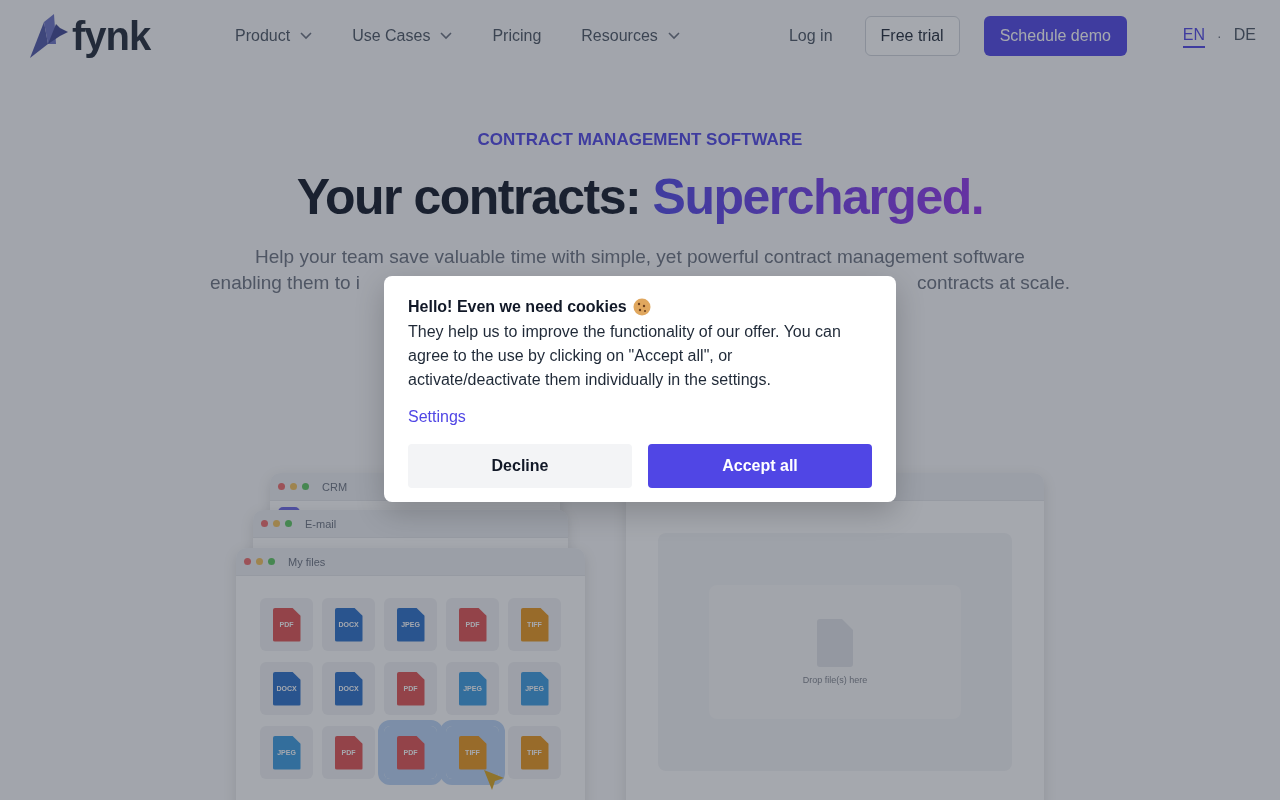  Describe the element at coordinates (1244, 36) in the screenshot. I see `language-link: DE` at that location.